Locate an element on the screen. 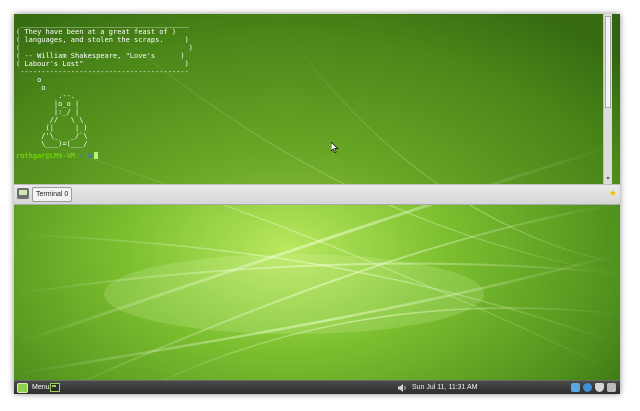 This screenshot has height=411, width=640. terminal-tab-bar: Terminal 0 ★ is located at coordinates (317, 194).